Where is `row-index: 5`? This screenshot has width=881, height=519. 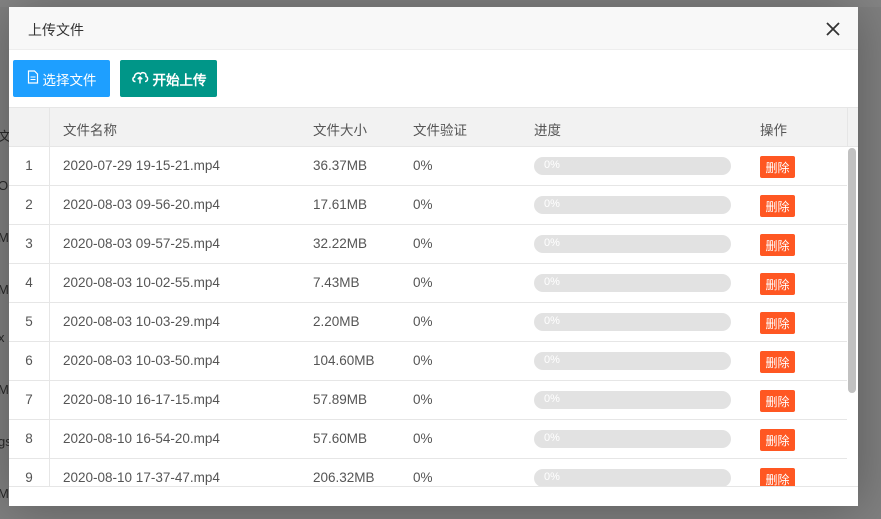 row-index: 5 is located at coordinates (29, 321).